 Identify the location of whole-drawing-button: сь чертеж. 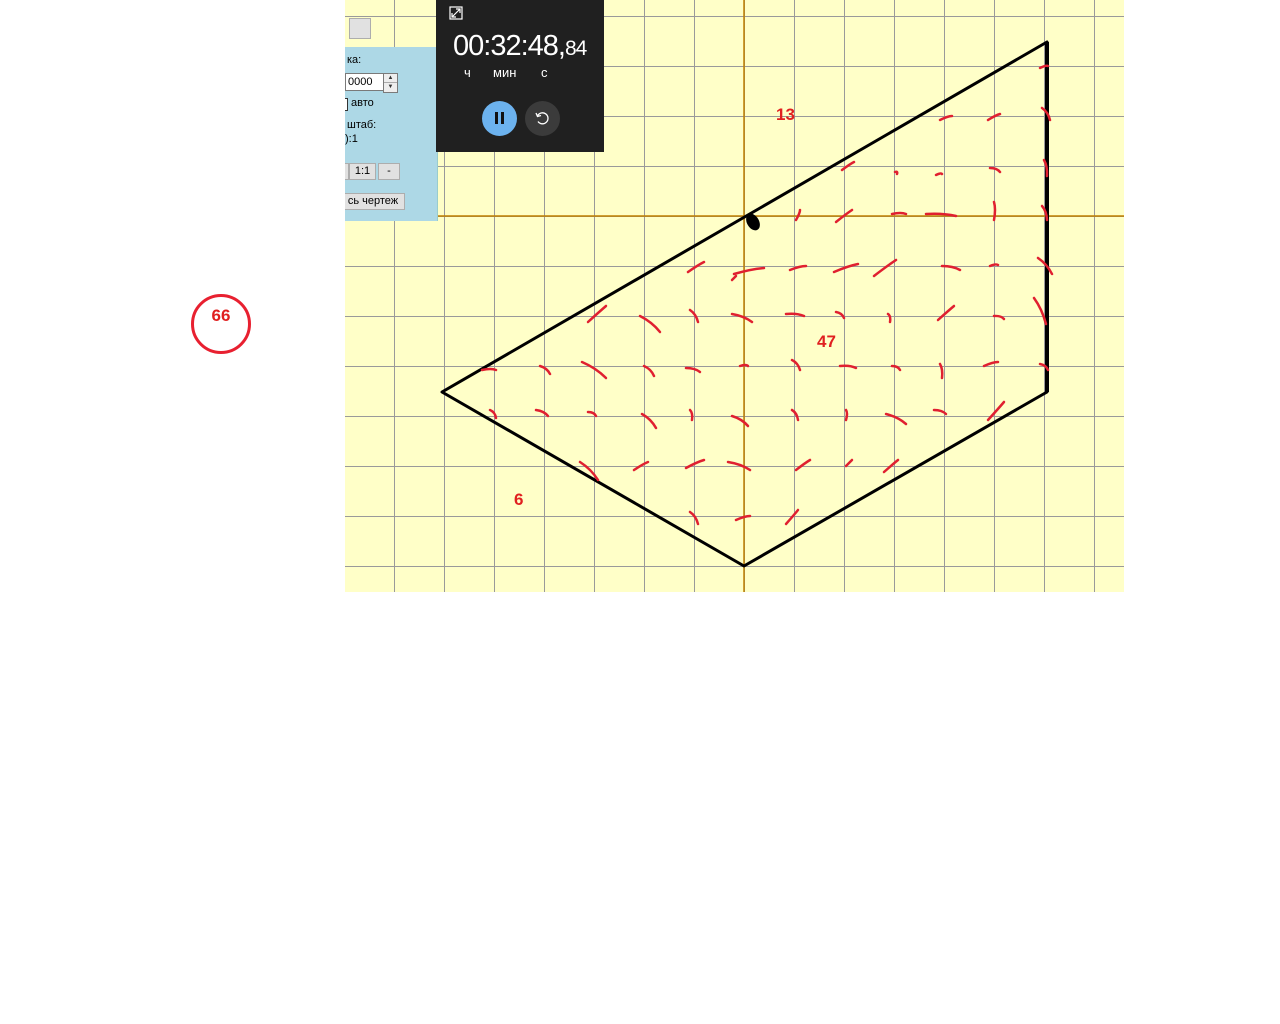
(375, 201).